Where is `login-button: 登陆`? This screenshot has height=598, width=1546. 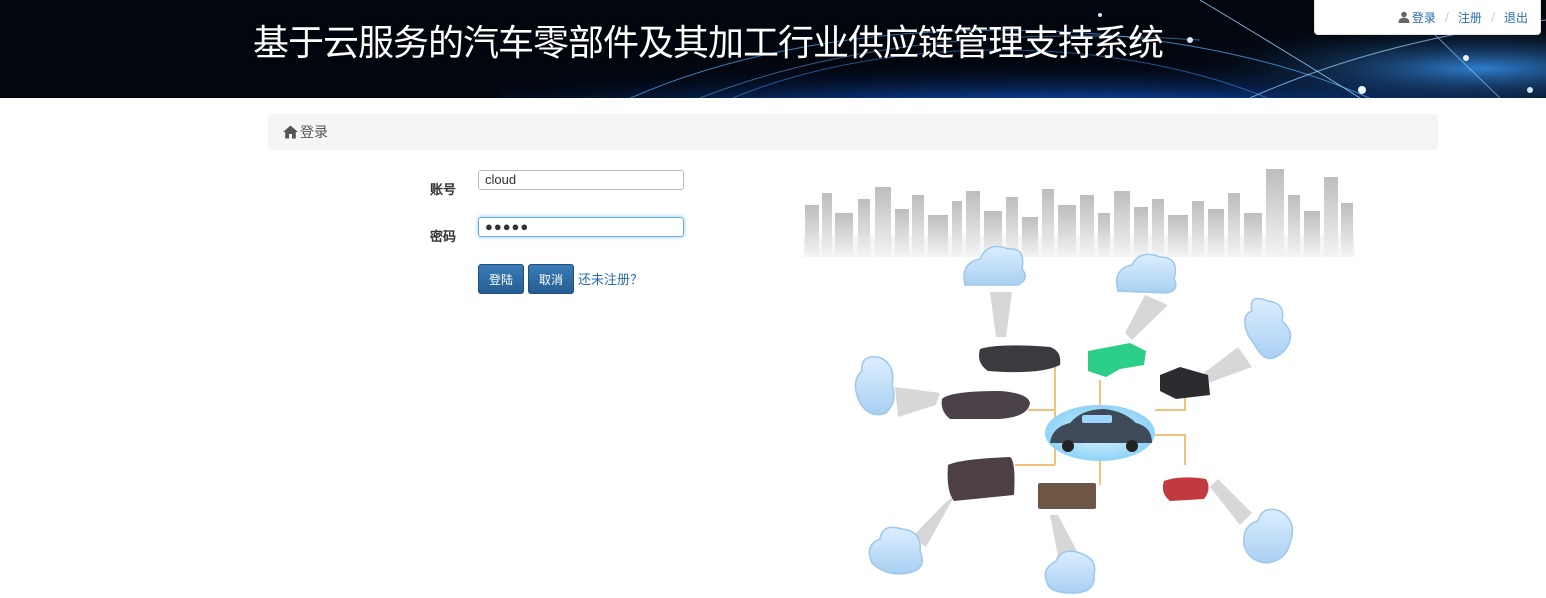
login-button: 登陆 is located at coordinates (501, 279).